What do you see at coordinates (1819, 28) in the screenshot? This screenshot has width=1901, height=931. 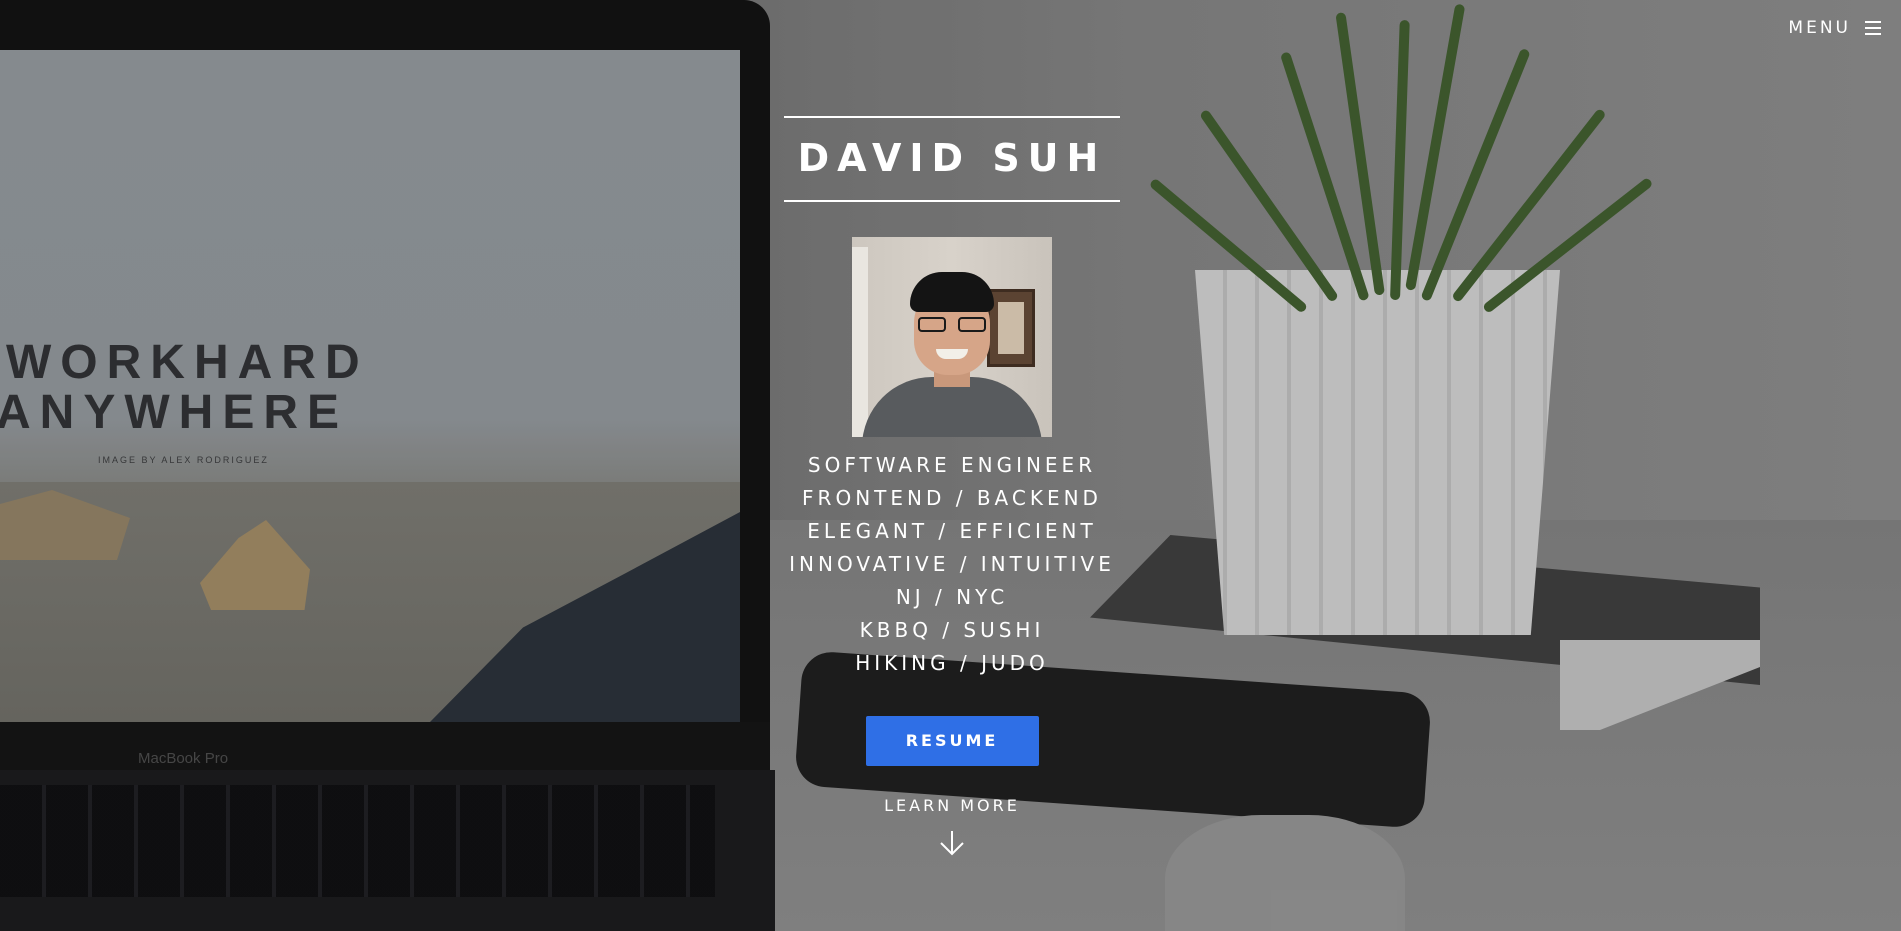 I see `menu-label: MENU` at bounding box center [1819, 28].